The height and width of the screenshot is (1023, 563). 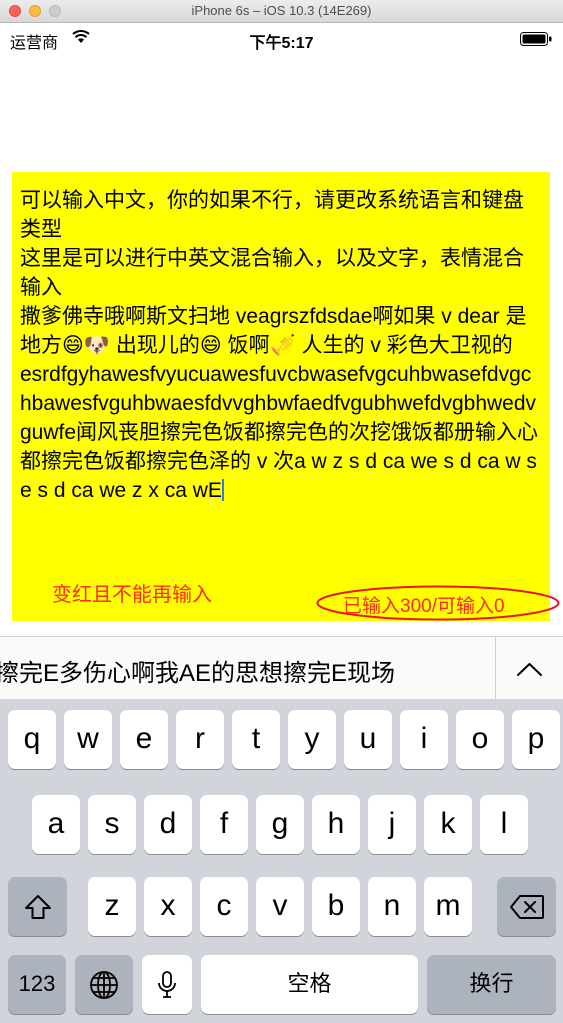 What do you see at coordinates (368, 739) in the screenshot?
I see `key-u: u` at bounding box center [368, 739].